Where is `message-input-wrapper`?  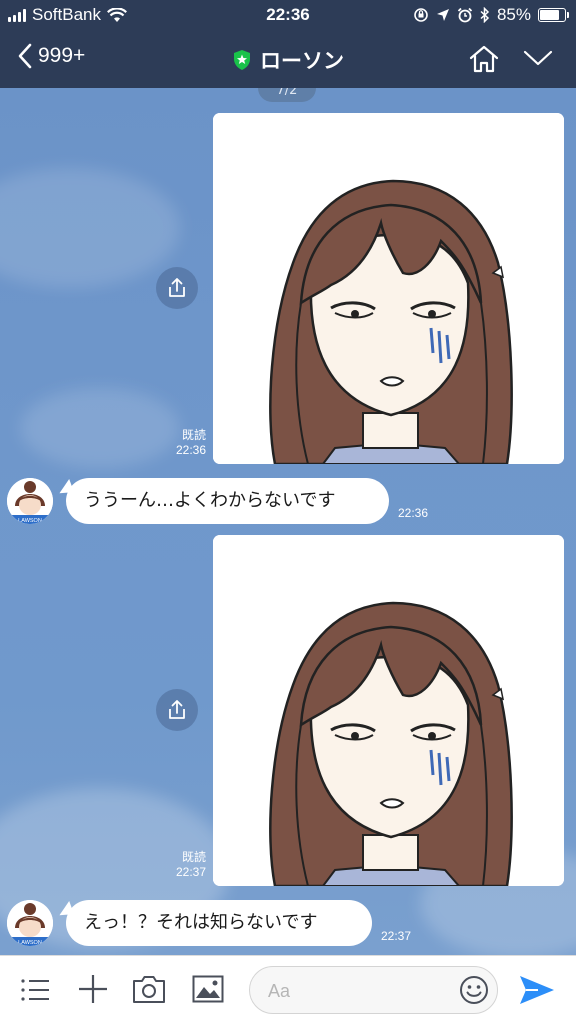
message-input-wrapper is located at coordinates (373, 990).